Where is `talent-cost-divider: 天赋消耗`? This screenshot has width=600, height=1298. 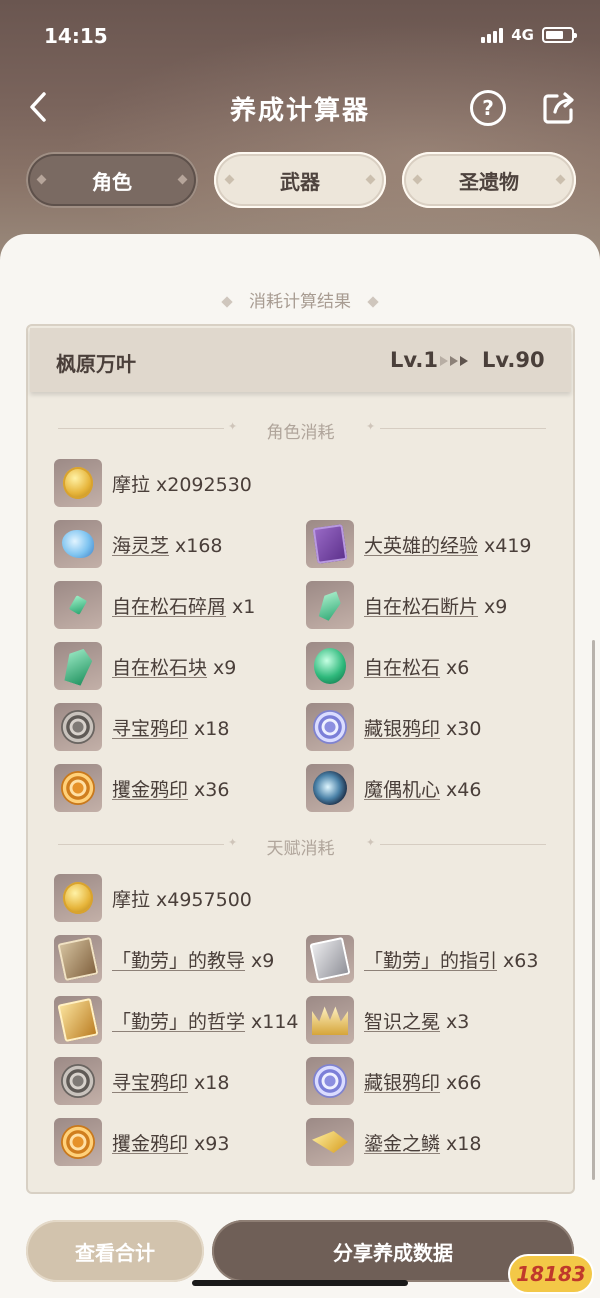 talent-cost-divider: 天赋消耗 is located at coordinates (300, 846).